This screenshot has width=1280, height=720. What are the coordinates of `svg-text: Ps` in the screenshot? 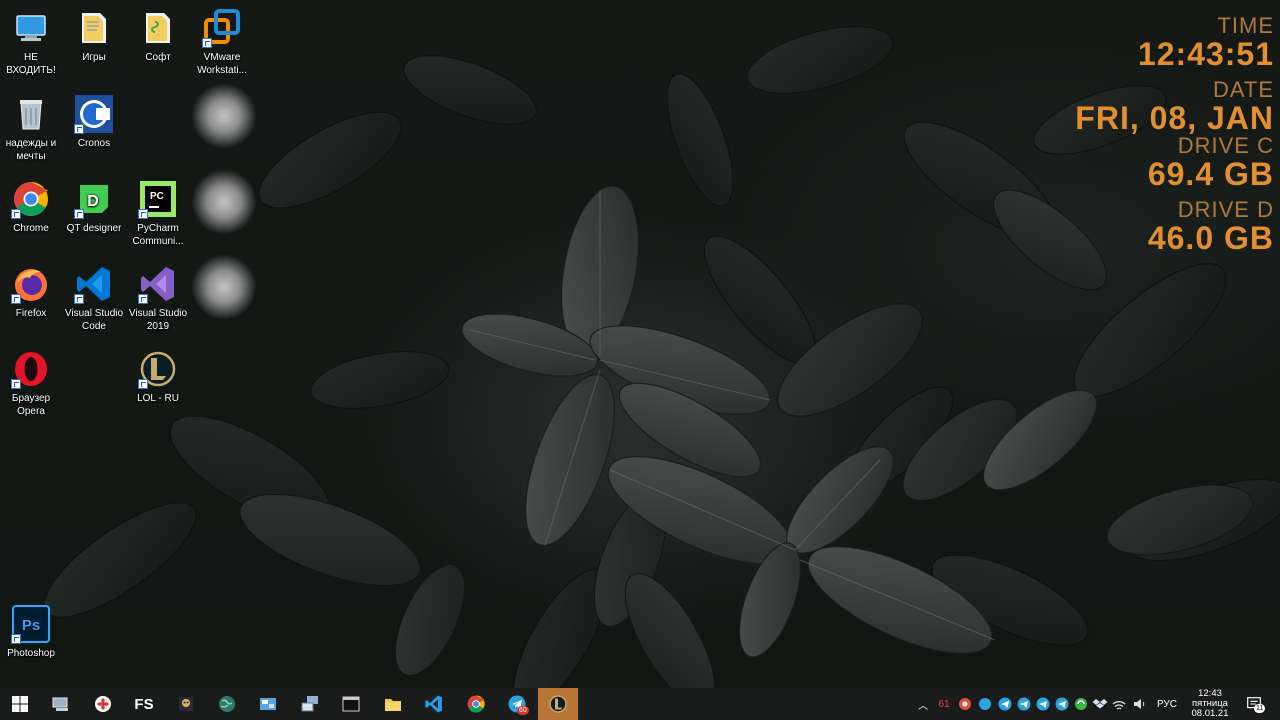 It's located at (31, 625).